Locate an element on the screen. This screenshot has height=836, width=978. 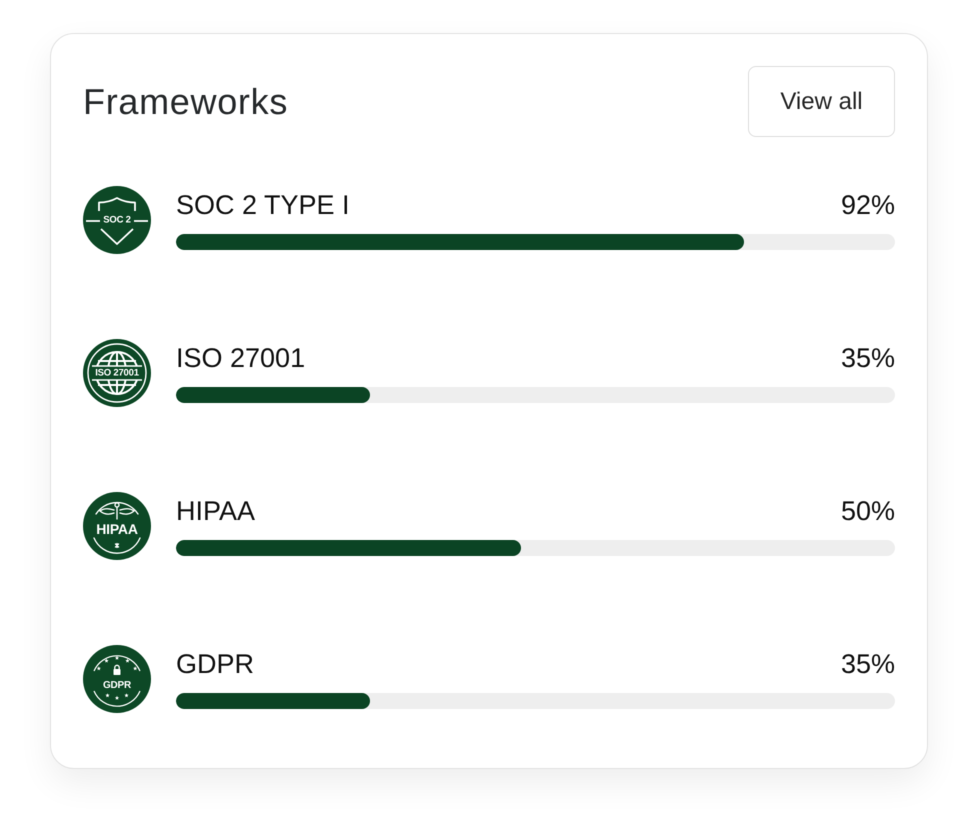
shield-icon is located at coordinates (117, 220).